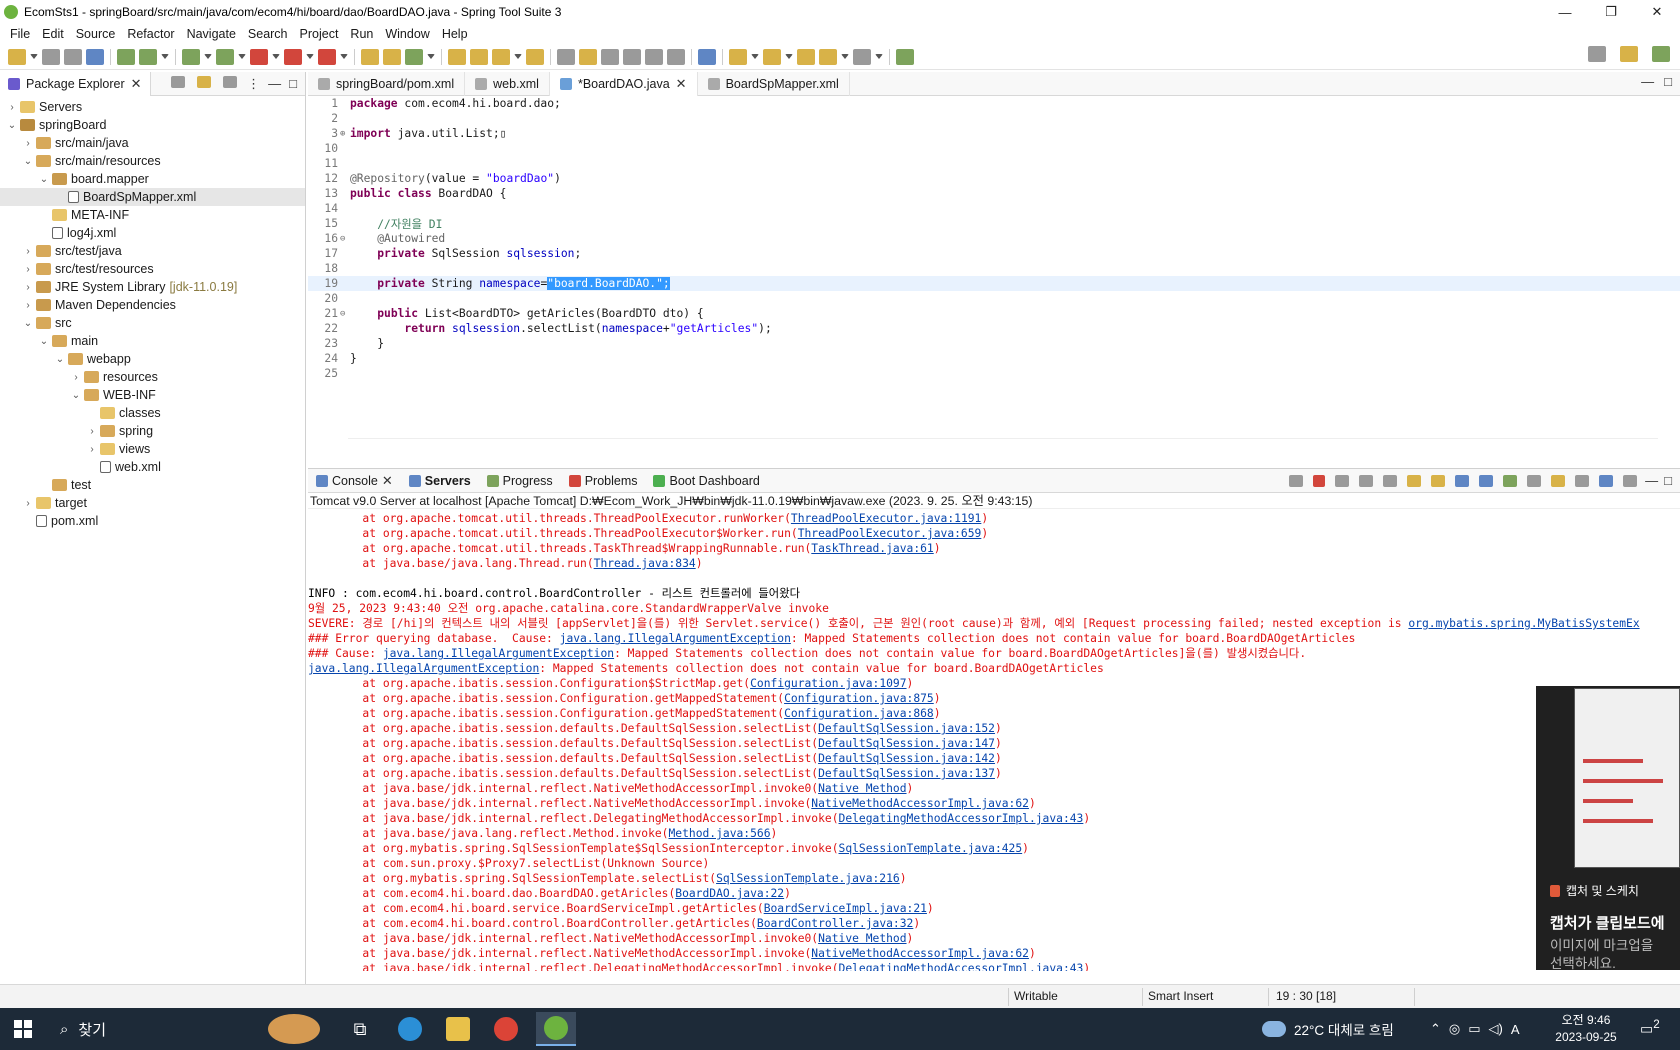 The image size is (1680, 1050). What do you see at coordinates (994, 373) in the screenshot?
I see `code-line: 25` at bounding box center [994, 373].